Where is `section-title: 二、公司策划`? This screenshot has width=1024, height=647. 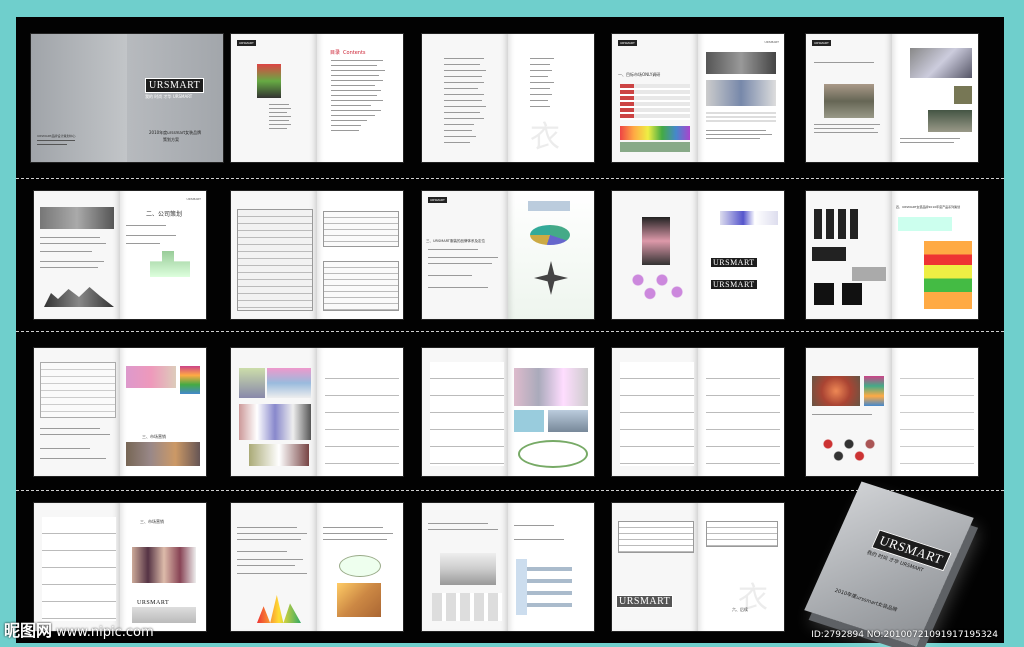 section-title: 二、公司策划 is located at coordinates (164, 214).